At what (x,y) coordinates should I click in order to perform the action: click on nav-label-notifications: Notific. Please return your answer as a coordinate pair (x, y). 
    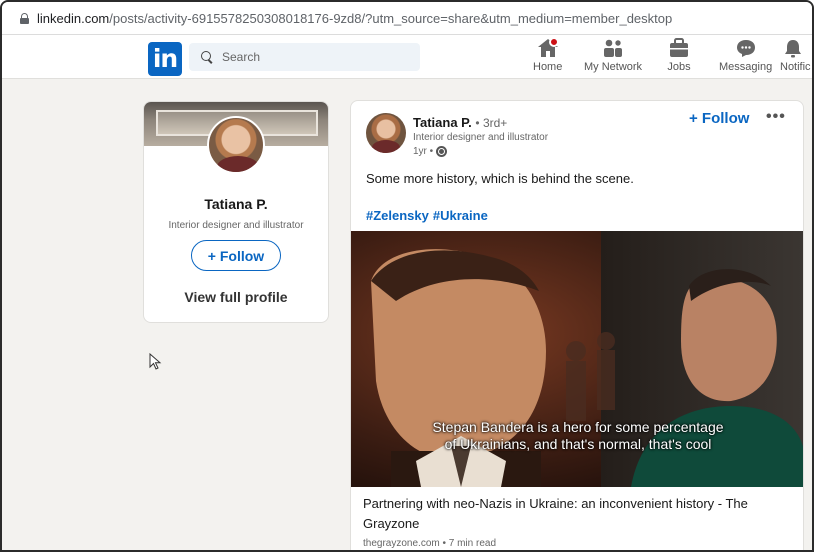
    Looking at the image, I should click on (795, 67).